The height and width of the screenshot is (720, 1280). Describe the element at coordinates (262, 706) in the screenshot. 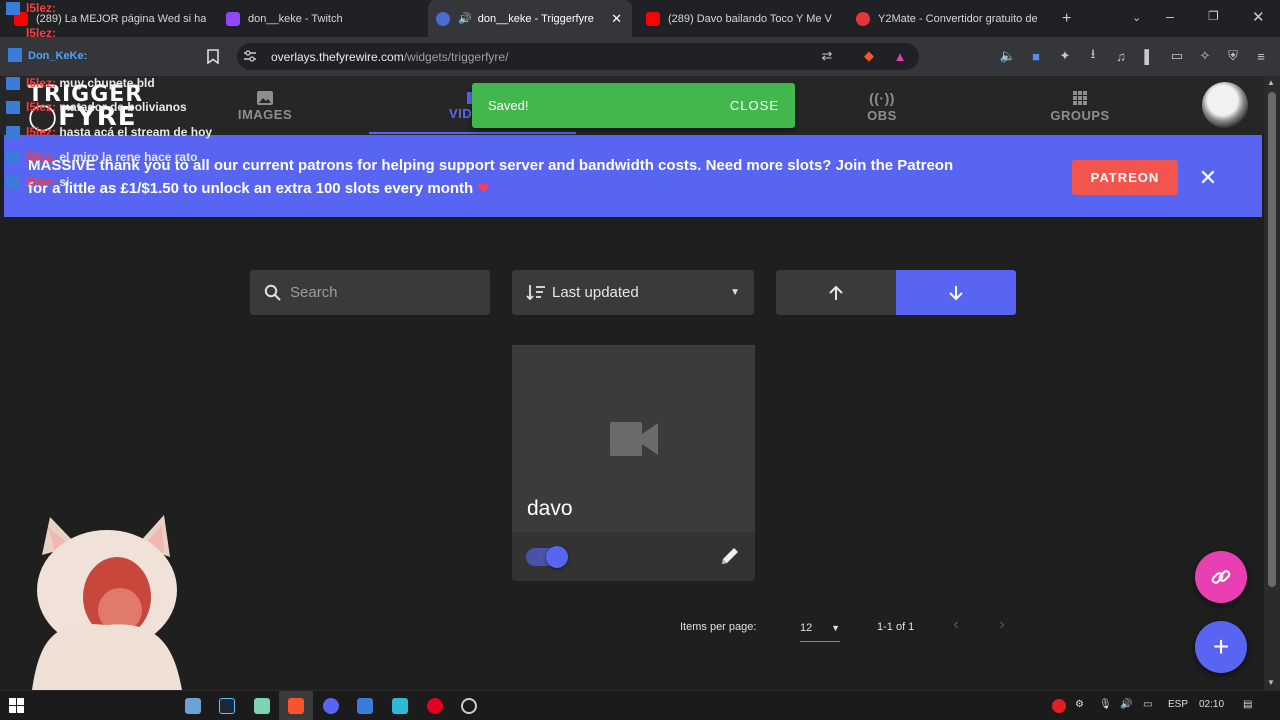

I see `notes-icon` at that location.